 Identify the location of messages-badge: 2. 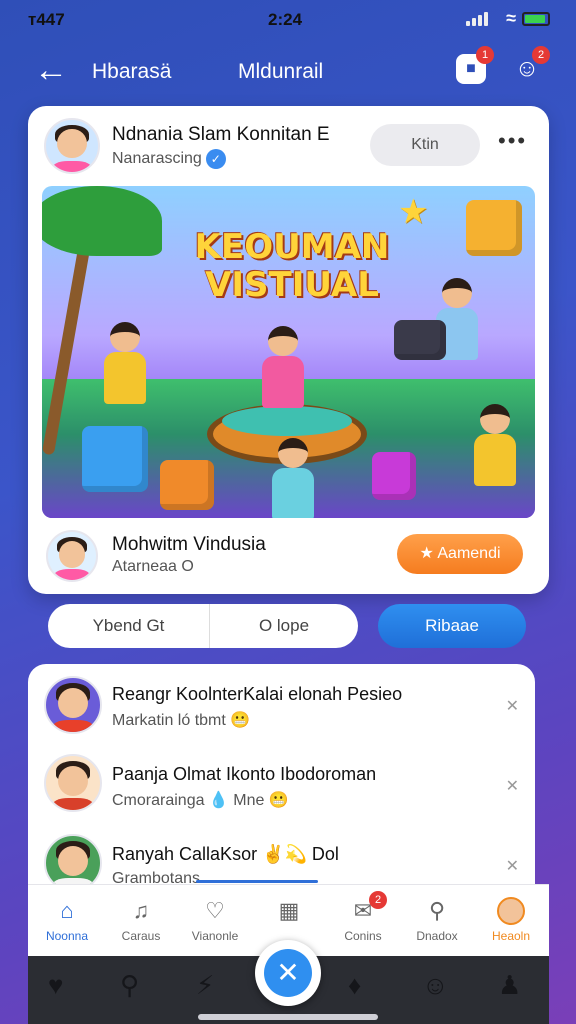
(378, 900).